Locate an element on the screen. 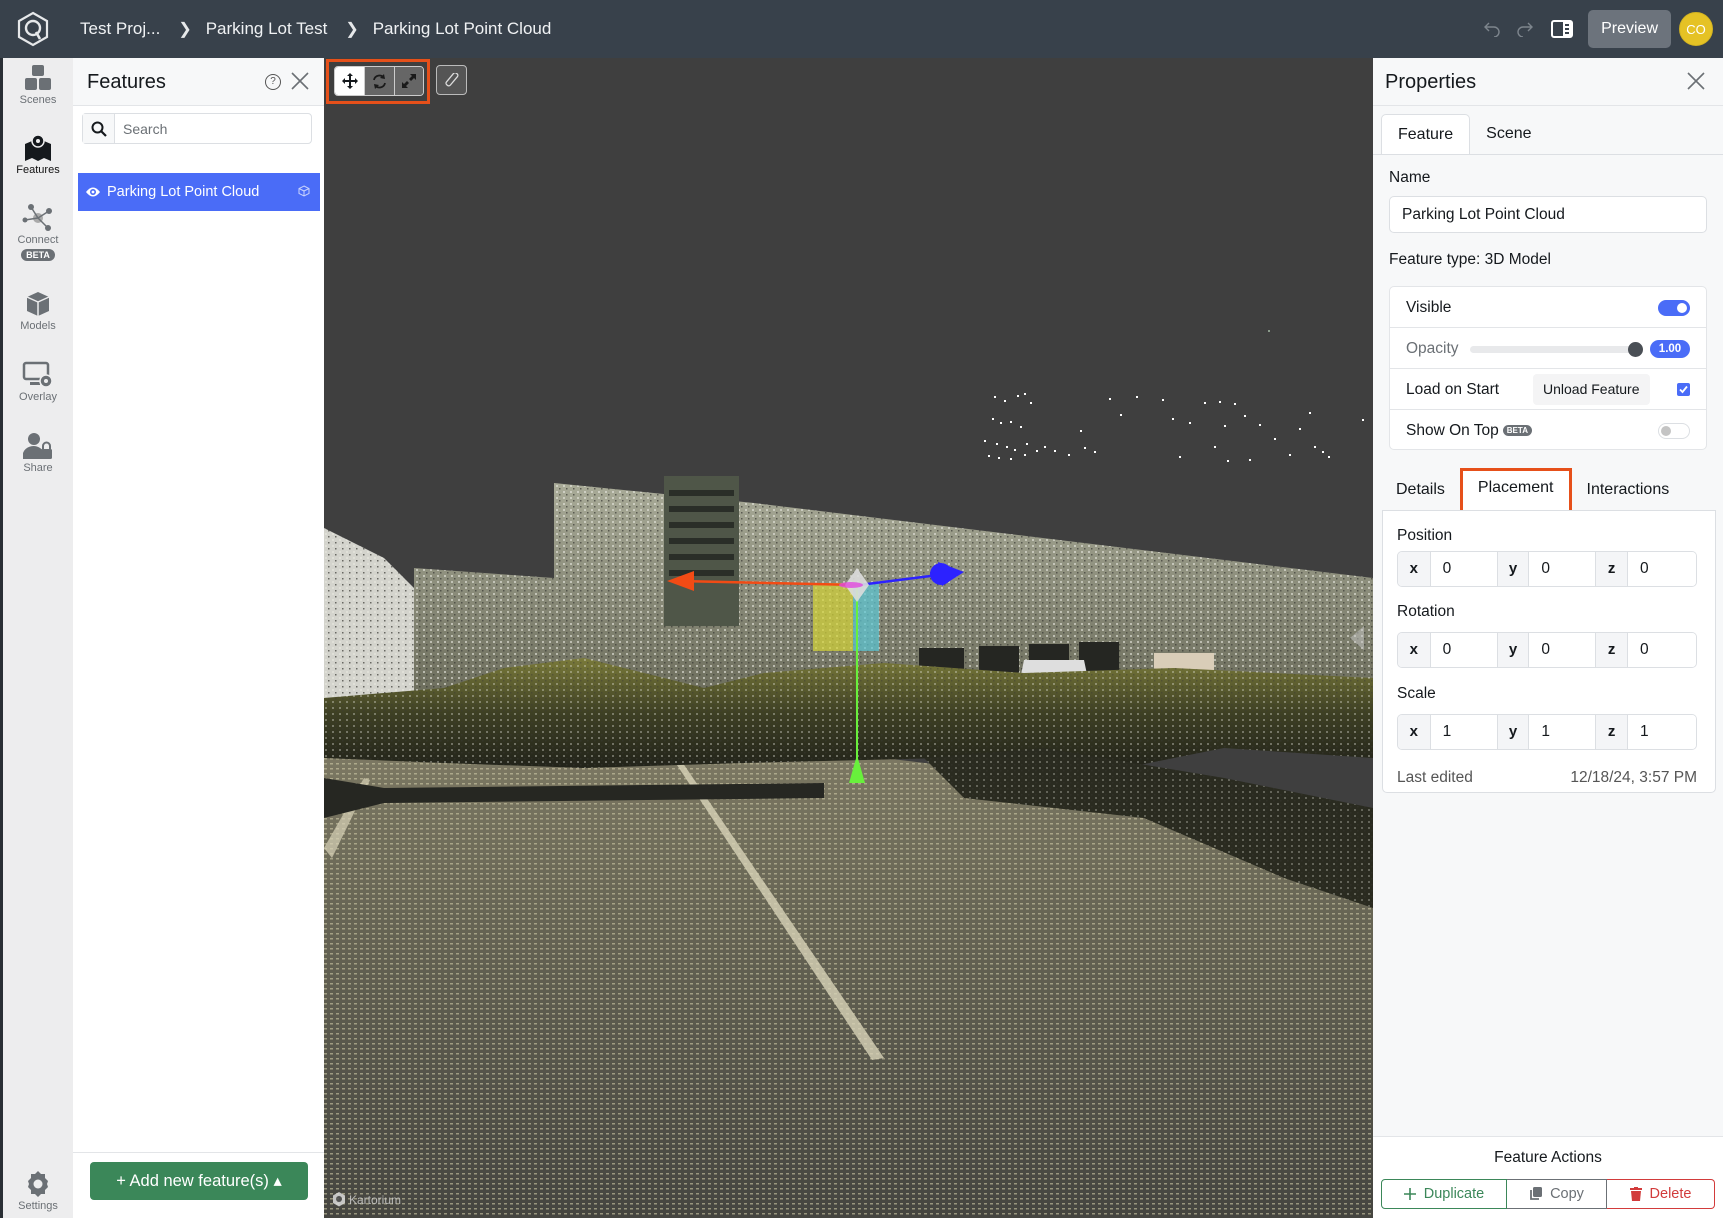 Image resolution: width=1723 pixels, height=1218 pixels. collapse-panel-arrow is located at coordinates (1357, 638).